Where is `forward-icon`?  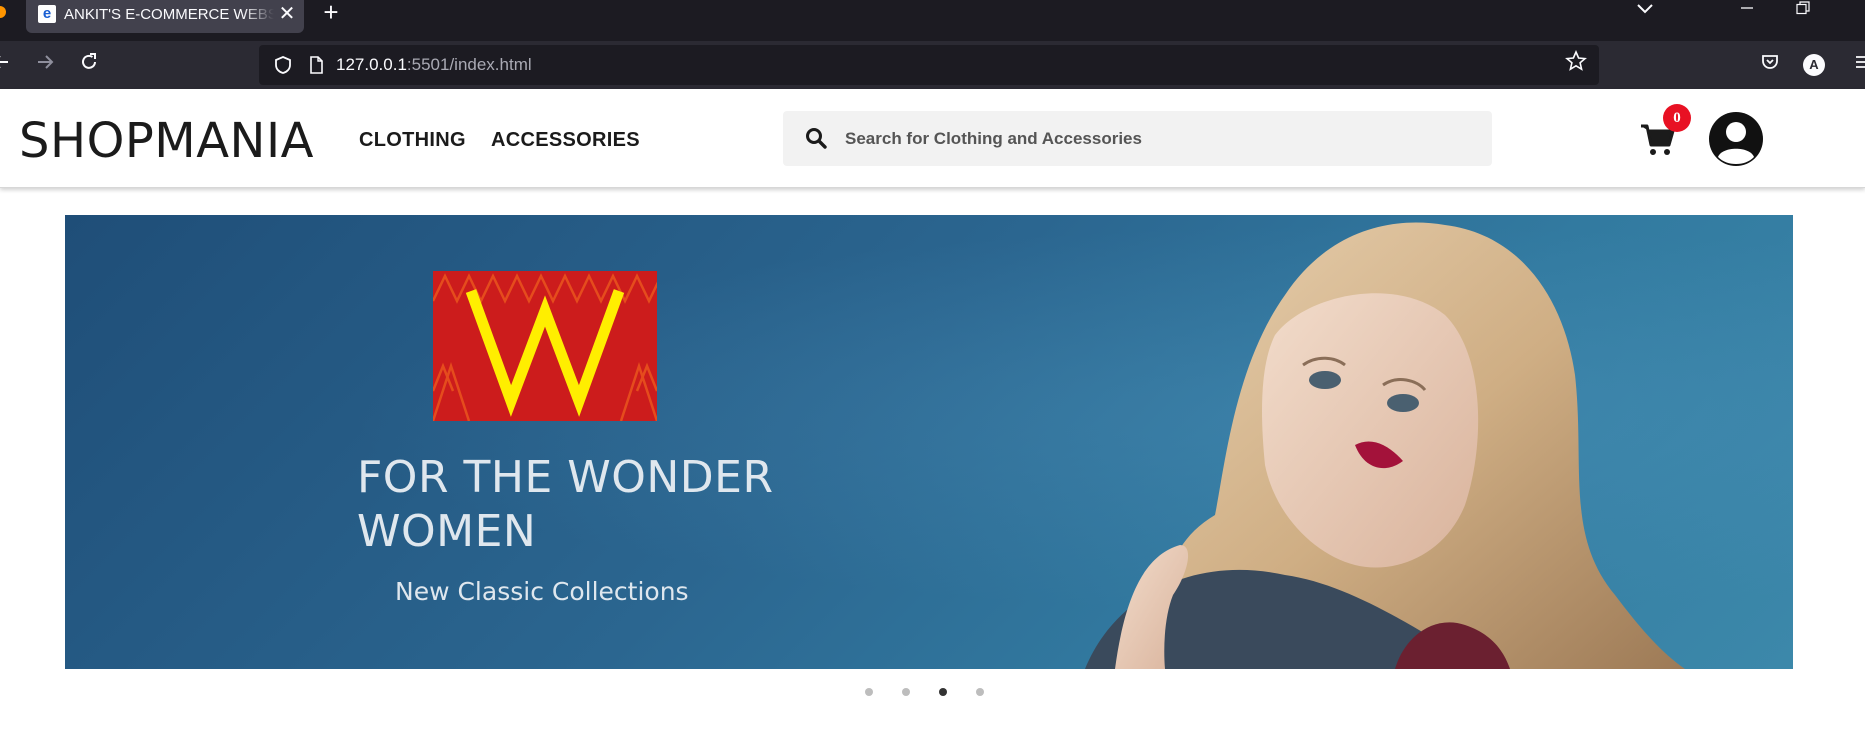
forward-icon is located at coordinates (45, 65).